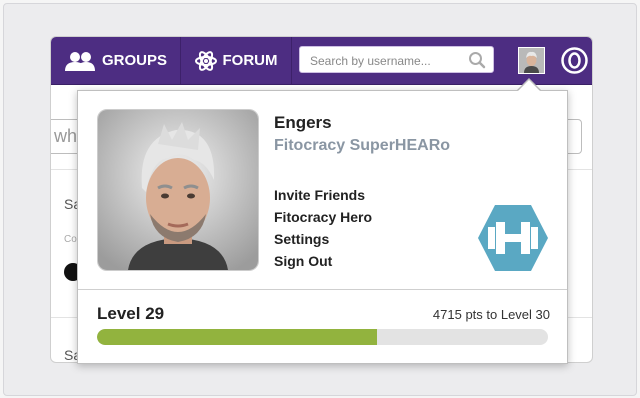 This screenshot has width=640, height=398. I want to click on dumbbell-hexagon-icon, so click(513, 238).